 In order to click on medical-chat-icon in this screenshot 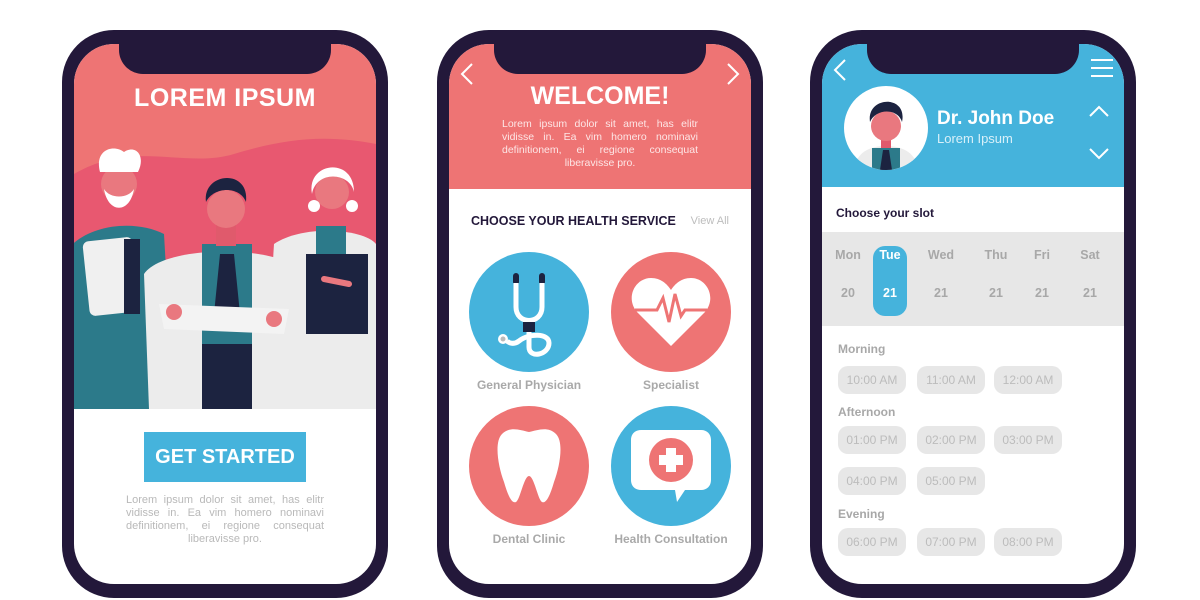, I will do `click(671, 466)`.